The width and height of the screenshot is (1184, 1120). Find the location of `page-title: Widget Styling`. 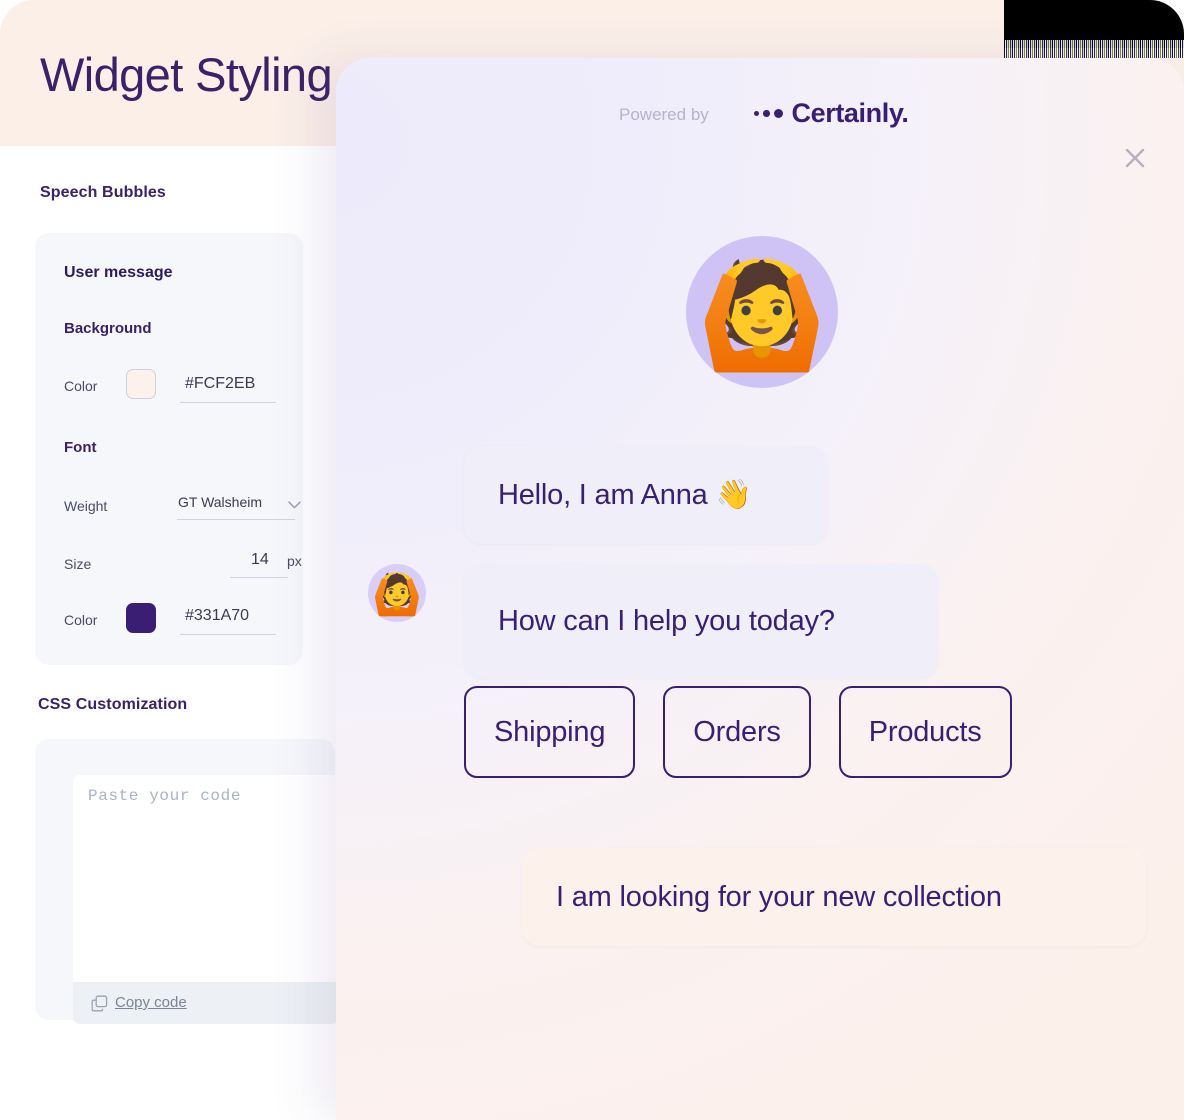

page-title: Widget Styling is located at coordinates (186, 74).